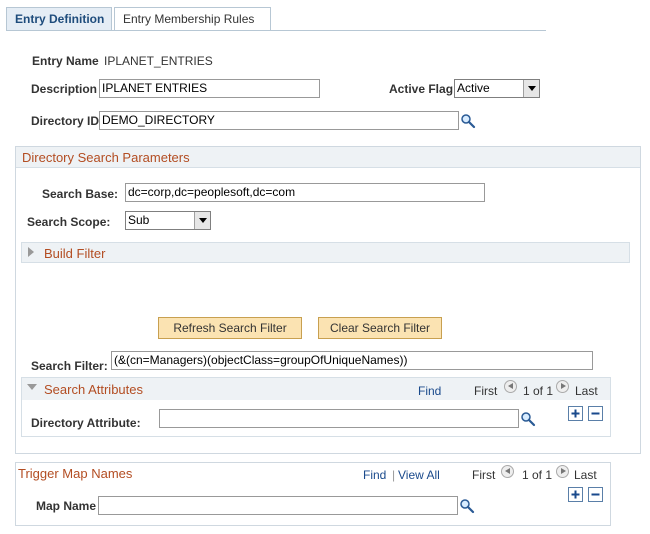 Image resolution: width=650 pixels, height=534 pixels. What do you see at coordinates (537, 475) in the screenshot?
I see `trigger-map-range: 1 of 1` at bounding box center [537, 475].